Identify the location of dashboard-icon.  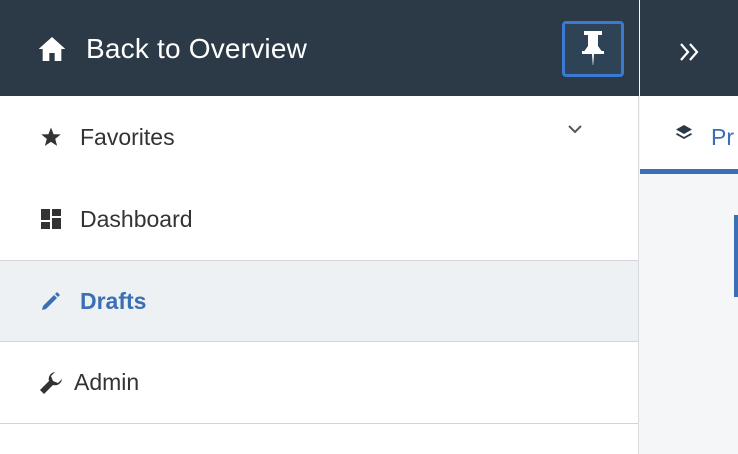
(51, 219).